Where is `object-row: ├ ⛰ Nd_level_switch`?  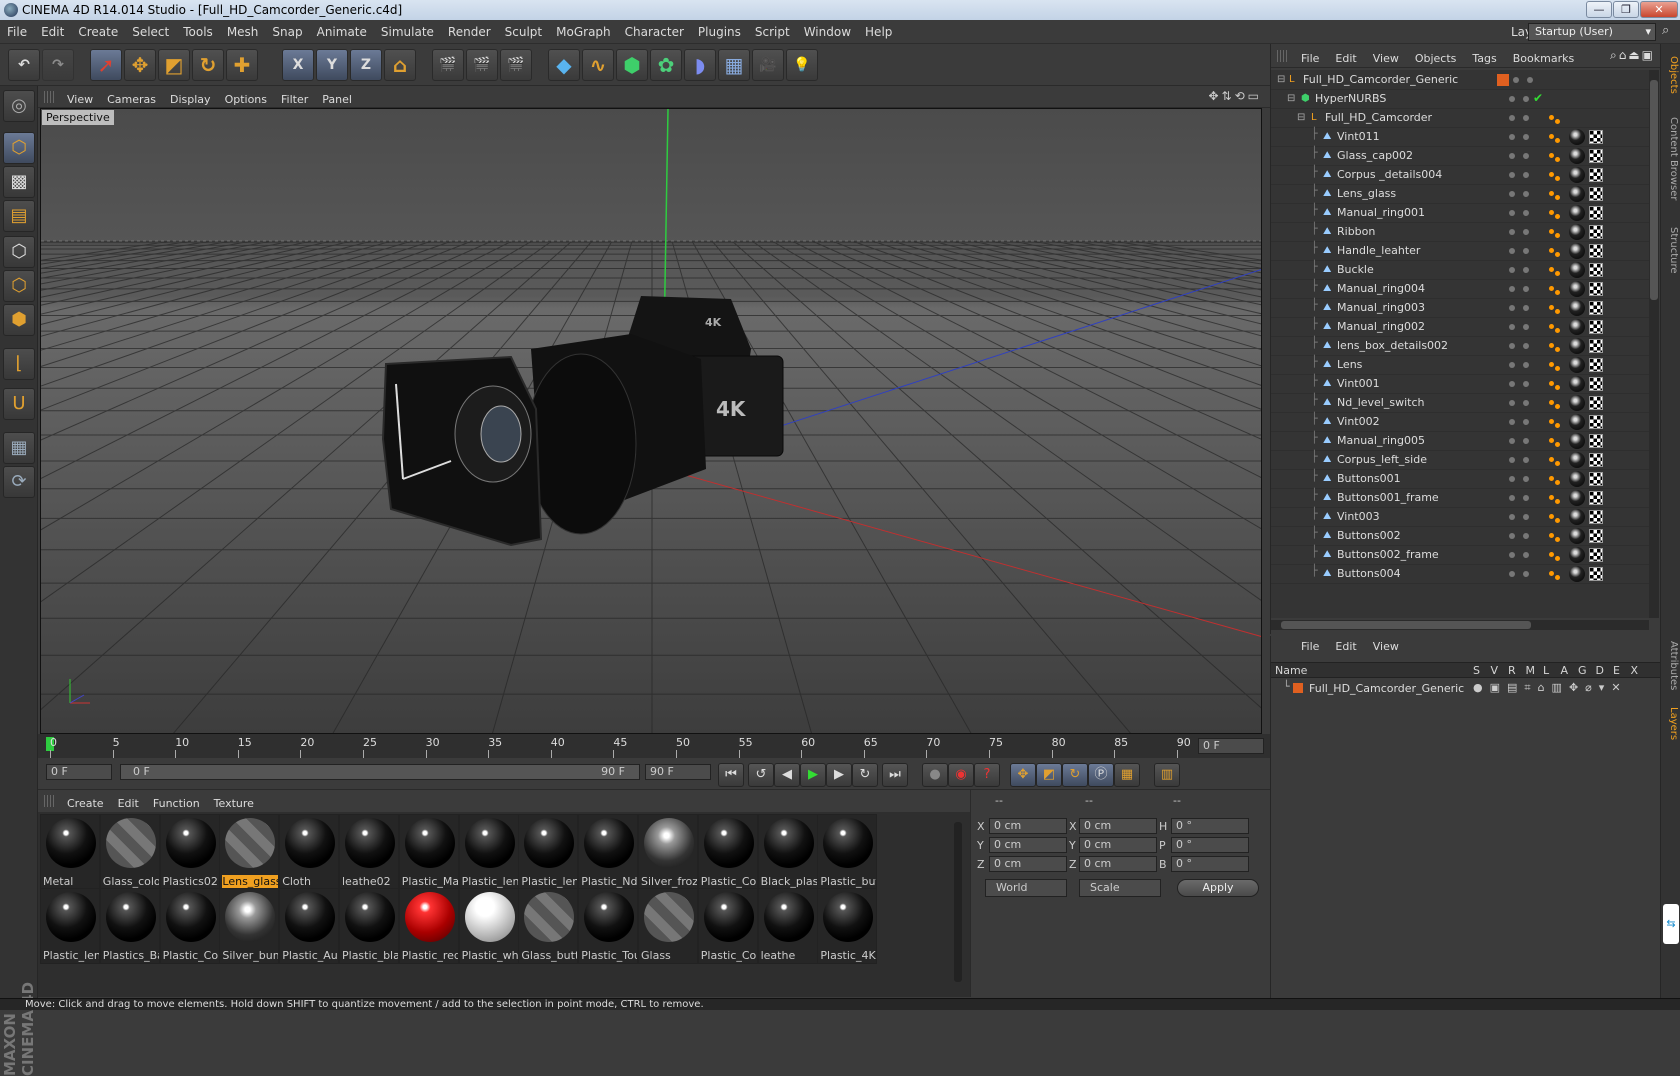 object-row: ├ ⛰ Nd_level_switch is located at coordinates (1460, 403).